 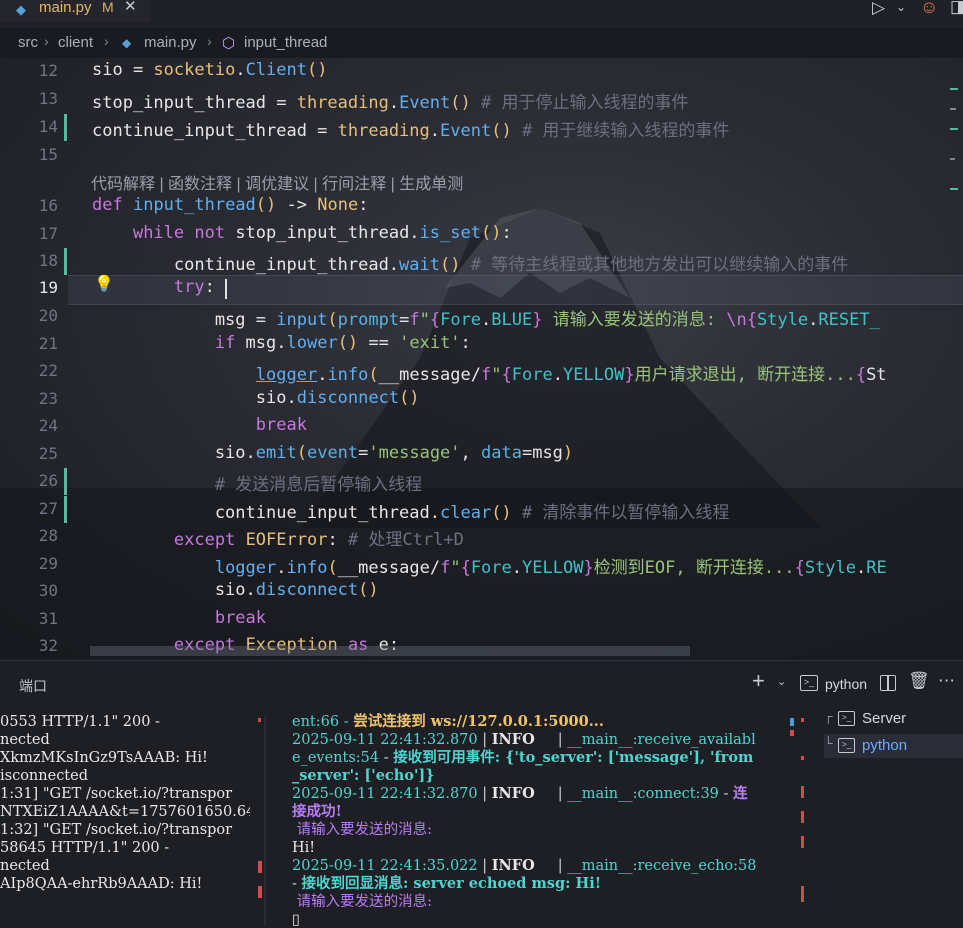 What do you see at coordinates (130, 7) in the screenshot?
I see `close-icon: ✕` at bounding box center [130, 7].